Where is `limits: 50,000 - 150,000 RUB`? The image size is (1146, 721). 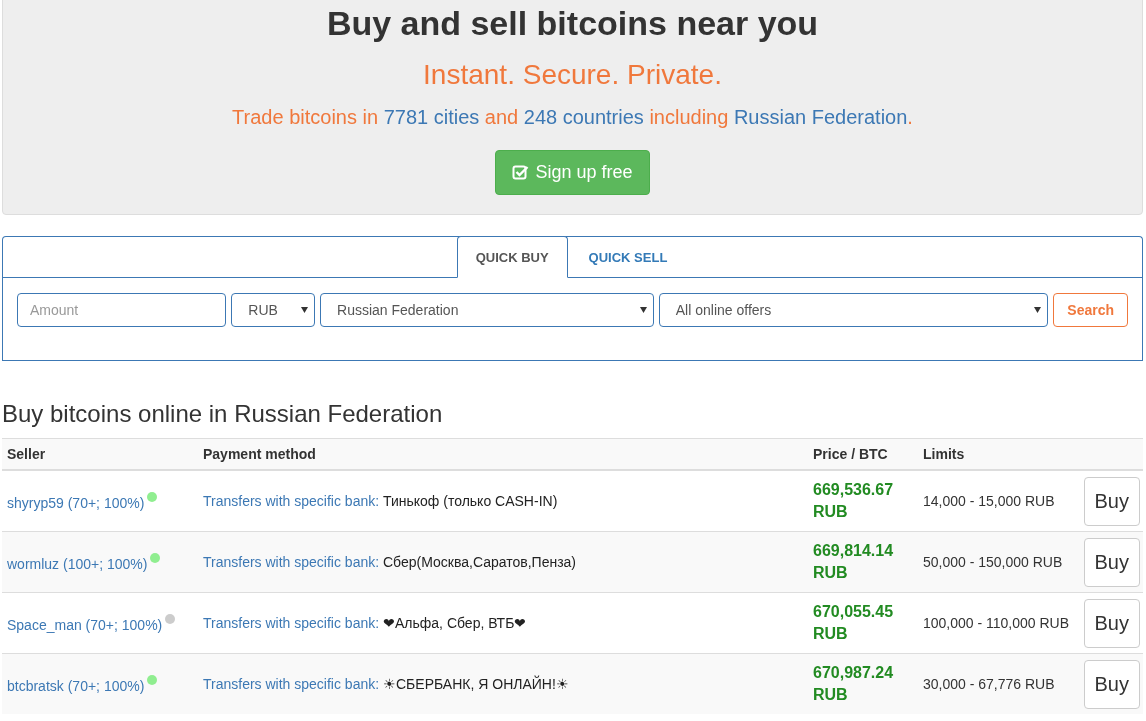 limits: 50,000 - 150,000 RUB is located at coordinates (993, 562).